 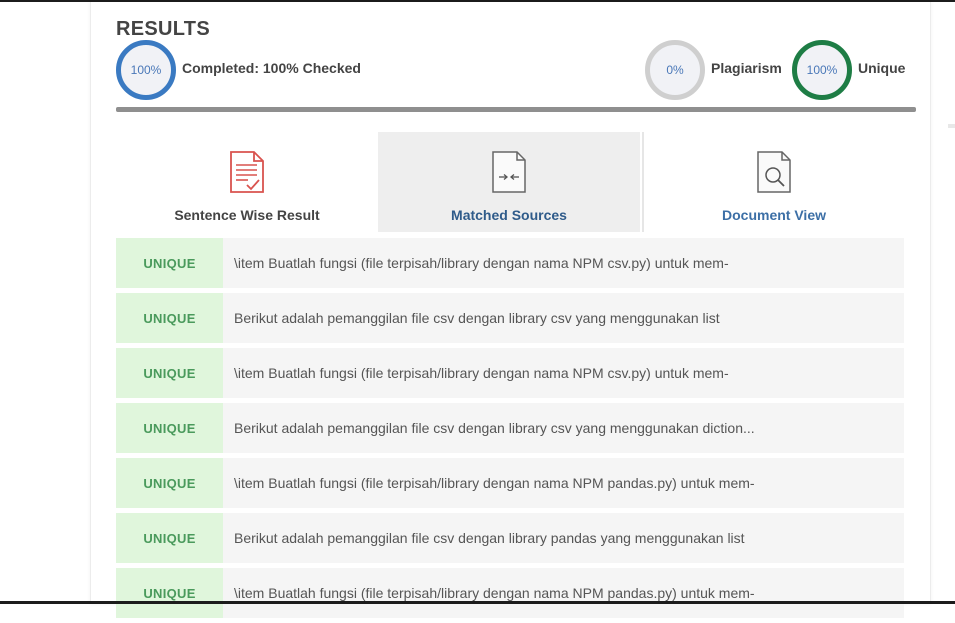 What do you see at coordinates (509, 172) in the screenshot?
I see `document-compare-icon` at bounding box center [509, 172].